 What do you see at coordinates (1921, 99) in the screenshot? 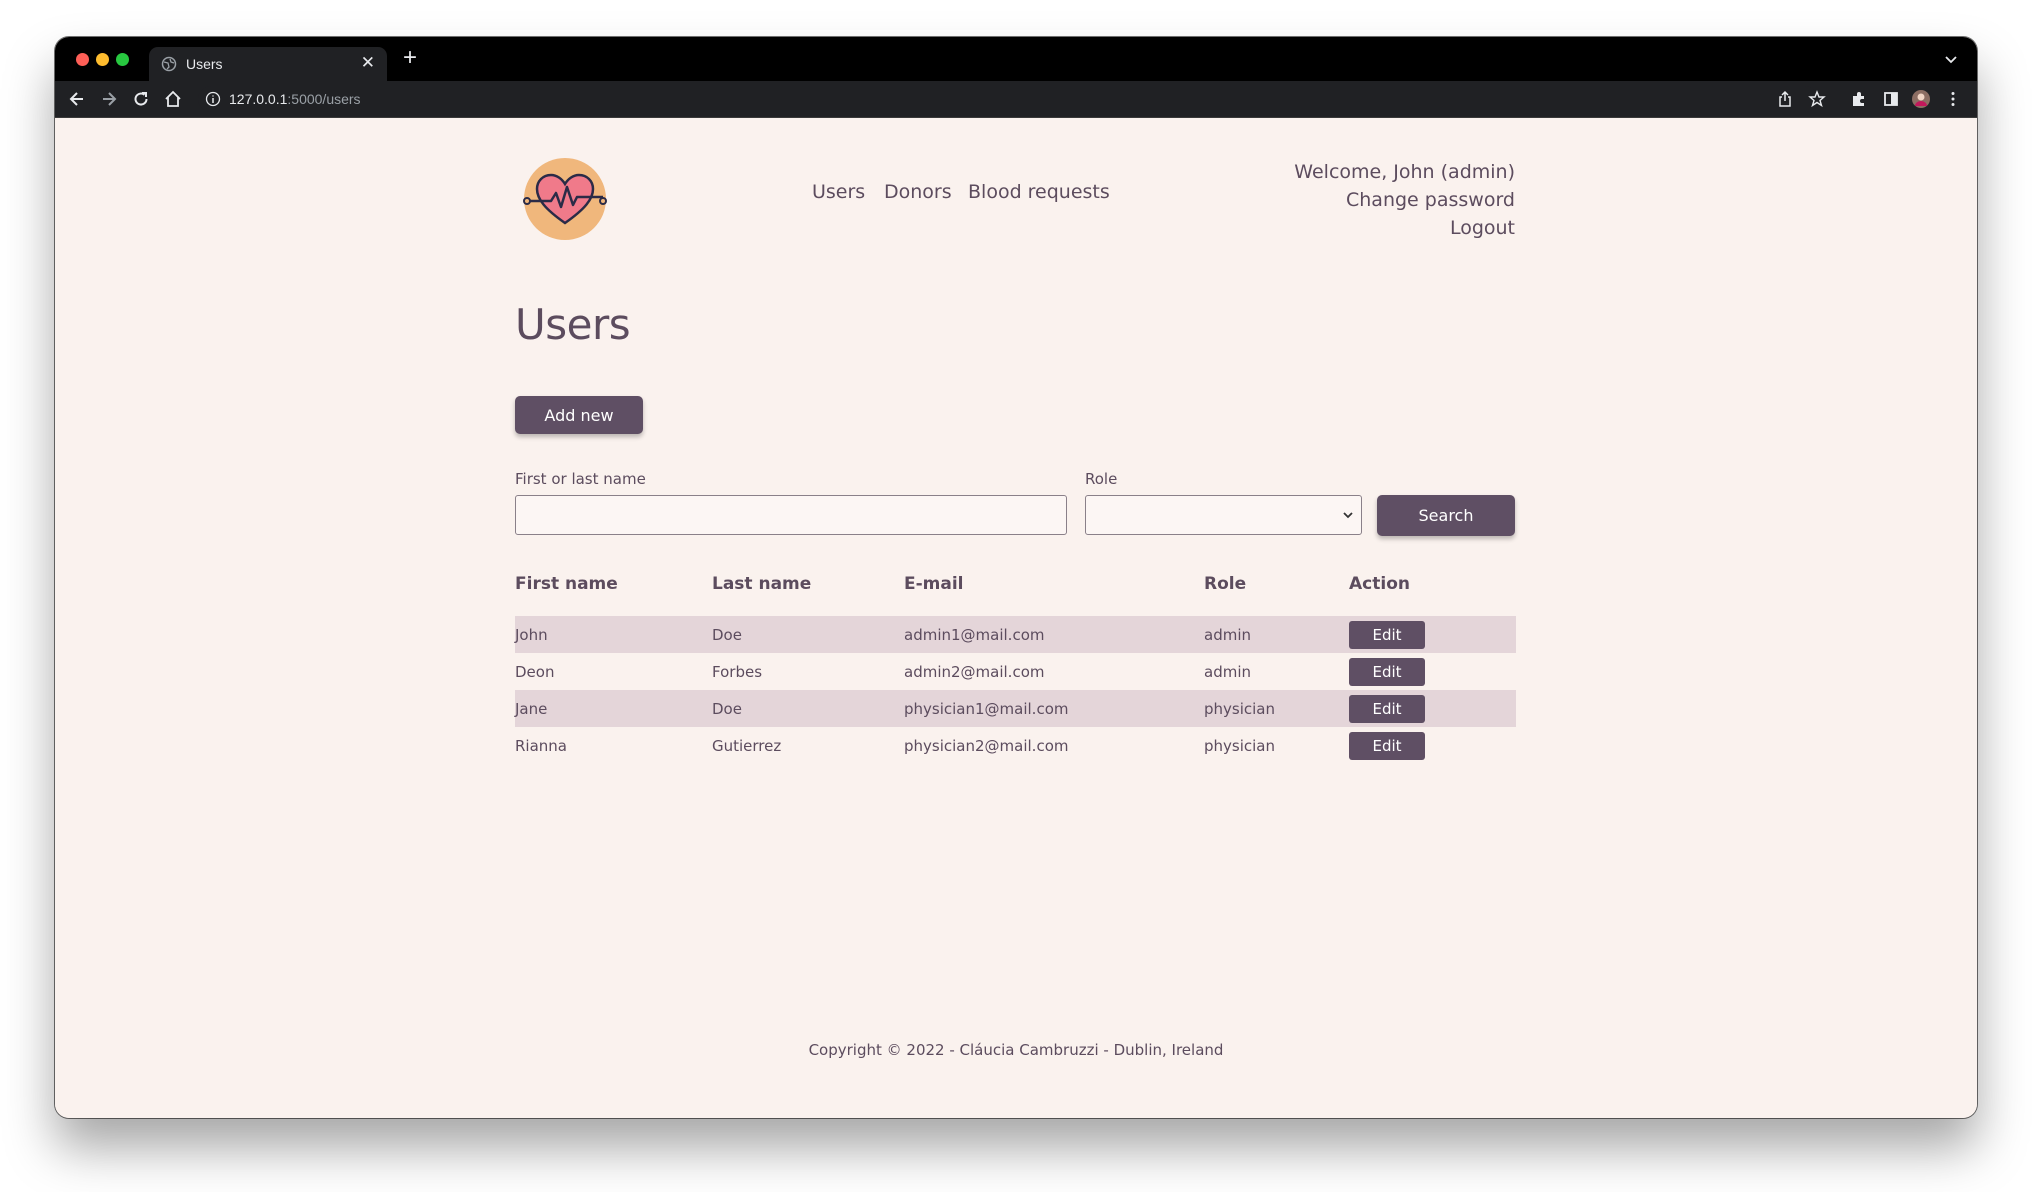
I see `profile-avatar-icon` at bounding box center [1921, 99].